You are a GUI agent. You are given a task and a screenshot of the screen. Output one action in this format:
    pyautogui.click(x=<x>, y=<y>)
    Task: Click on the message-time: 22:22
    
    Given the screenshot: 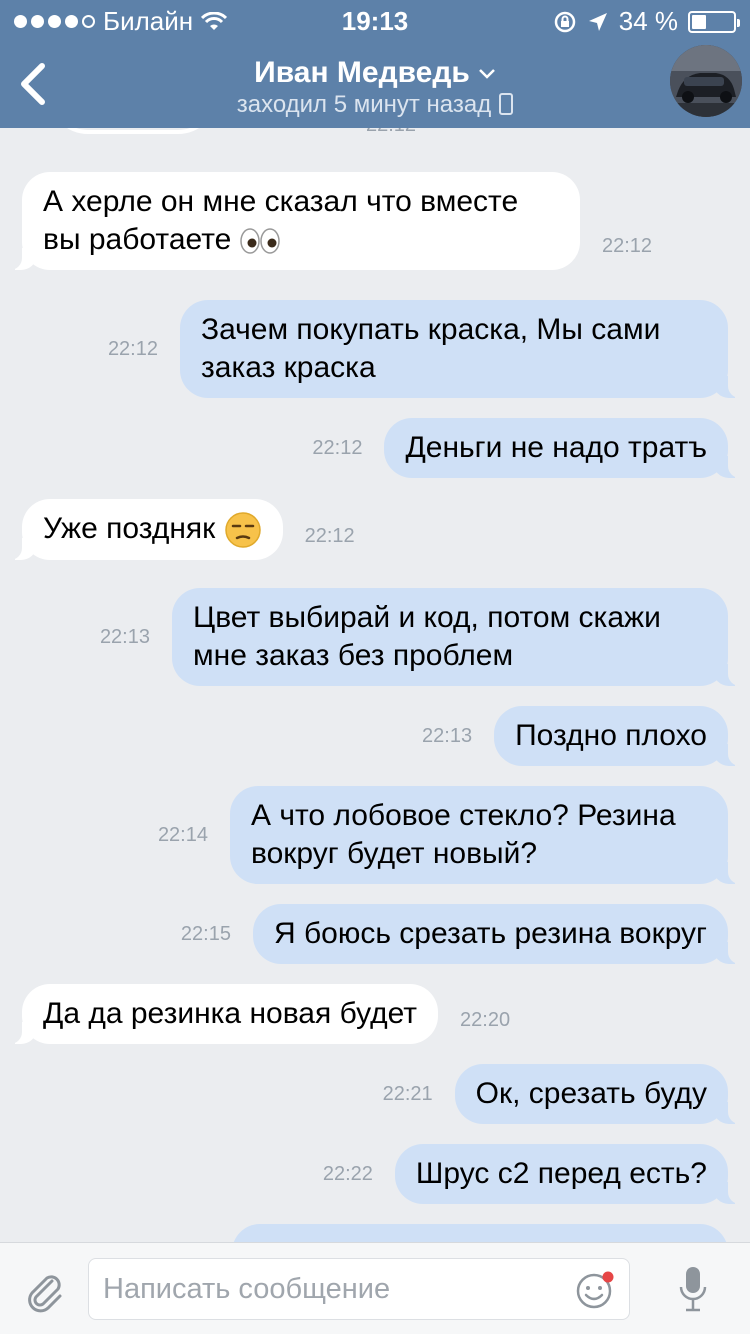 What is the action you would take?
    pyautogui.click(x=347, y=1173)
    